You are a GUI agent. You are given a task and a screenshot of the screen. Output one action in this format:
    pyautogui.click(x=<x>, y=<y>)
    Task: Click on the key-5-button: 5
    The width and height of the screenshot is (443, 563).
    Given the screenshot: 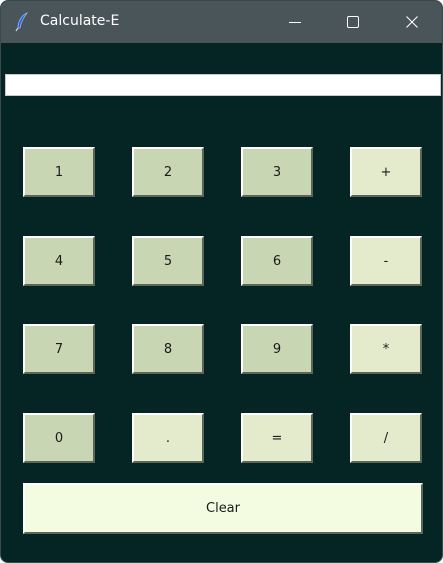 What is the action you would take?
    pyautogui.click(x=168, y=261)
    